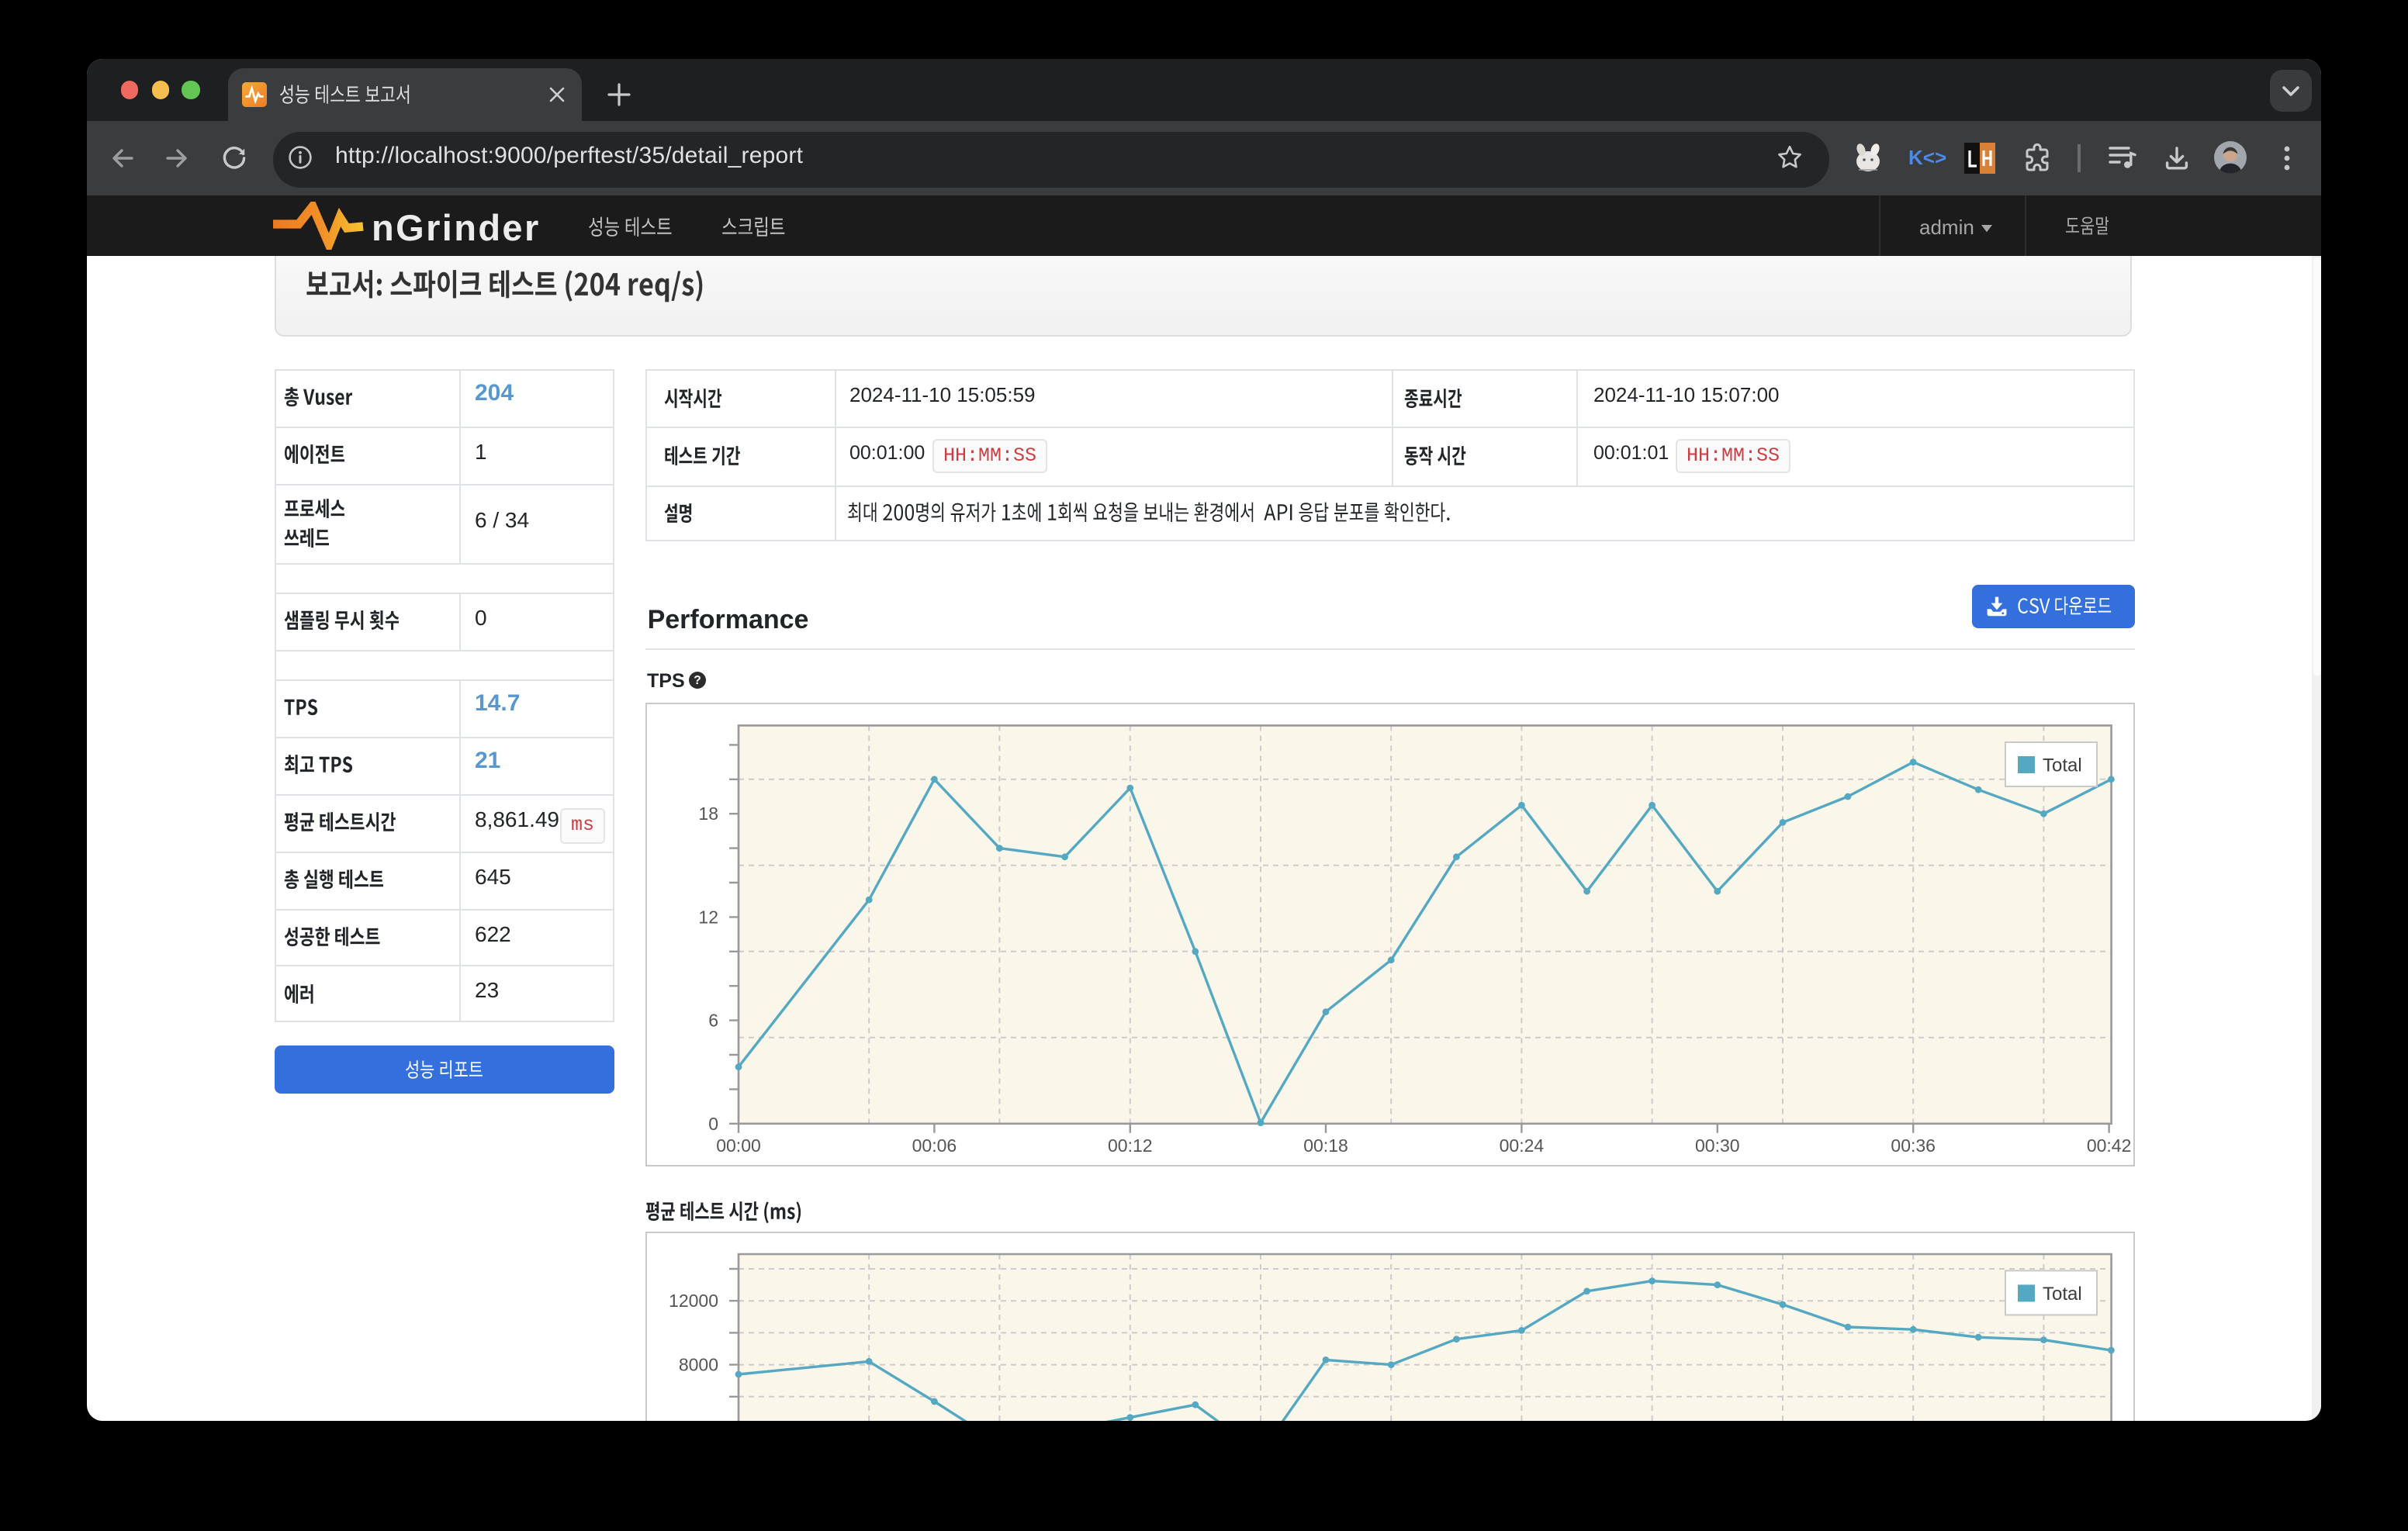 The image size is (2408, 1531). I want to click on svg-text: 6, so click(713, 1020).